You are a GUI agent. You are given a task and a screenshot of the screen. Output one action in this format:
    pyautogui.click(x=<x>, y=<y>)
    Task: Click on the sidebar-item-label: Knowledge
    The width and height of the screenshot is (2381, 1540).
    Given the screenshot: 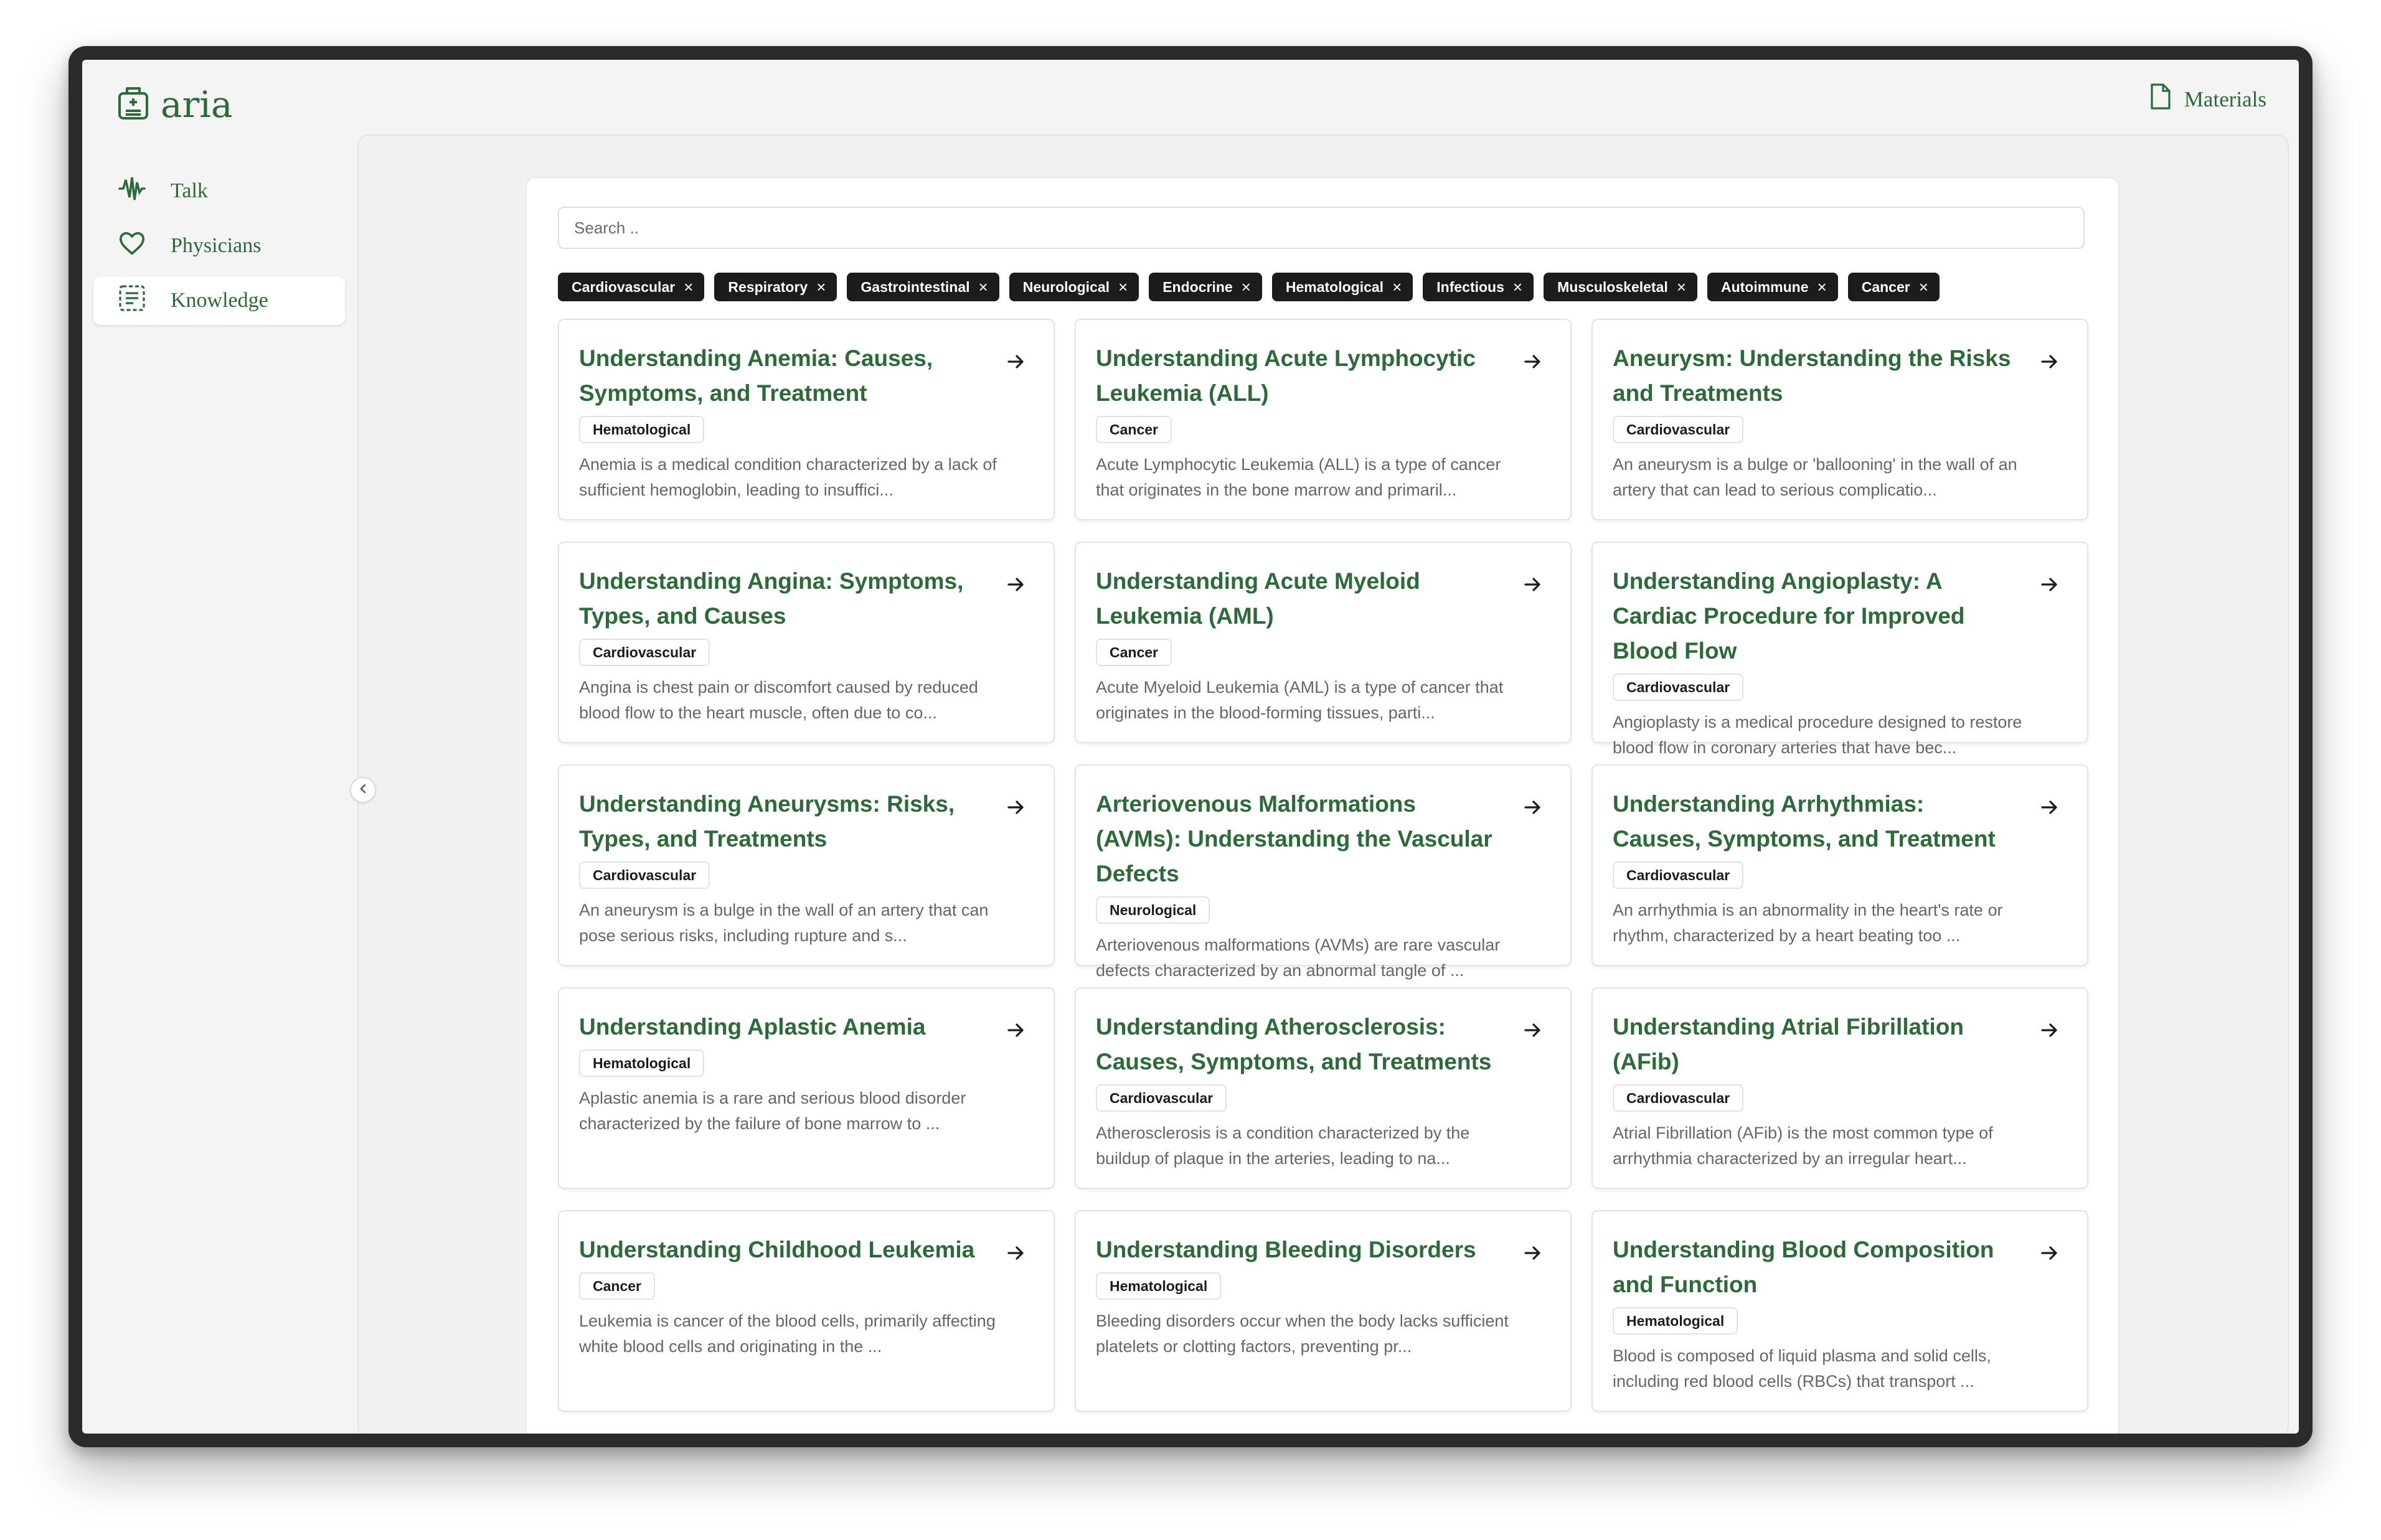 What is the action you would take?
    pyautogui.click(x=219, y=300)
    